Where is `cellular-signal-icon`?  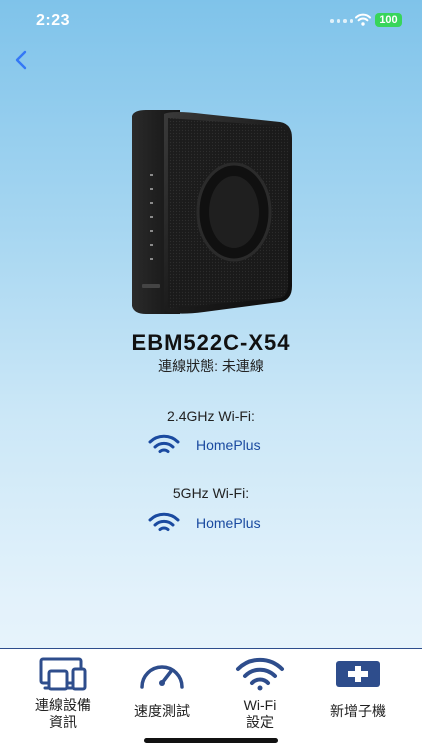
cellular-signal-icon is located at coordinates (341, 21).